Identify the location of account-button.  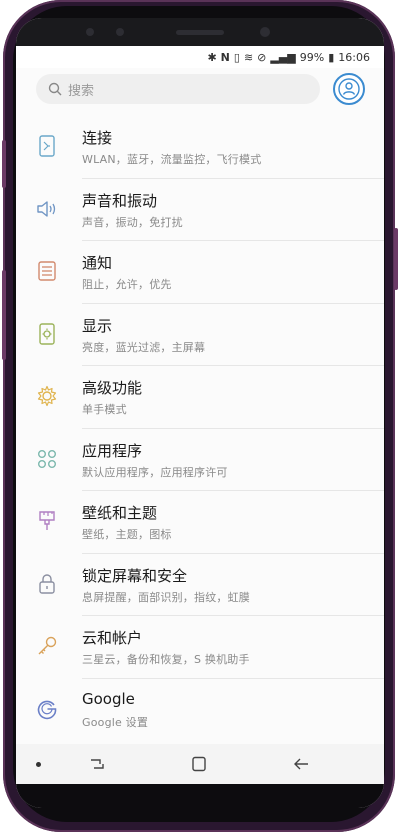
(349, 89).